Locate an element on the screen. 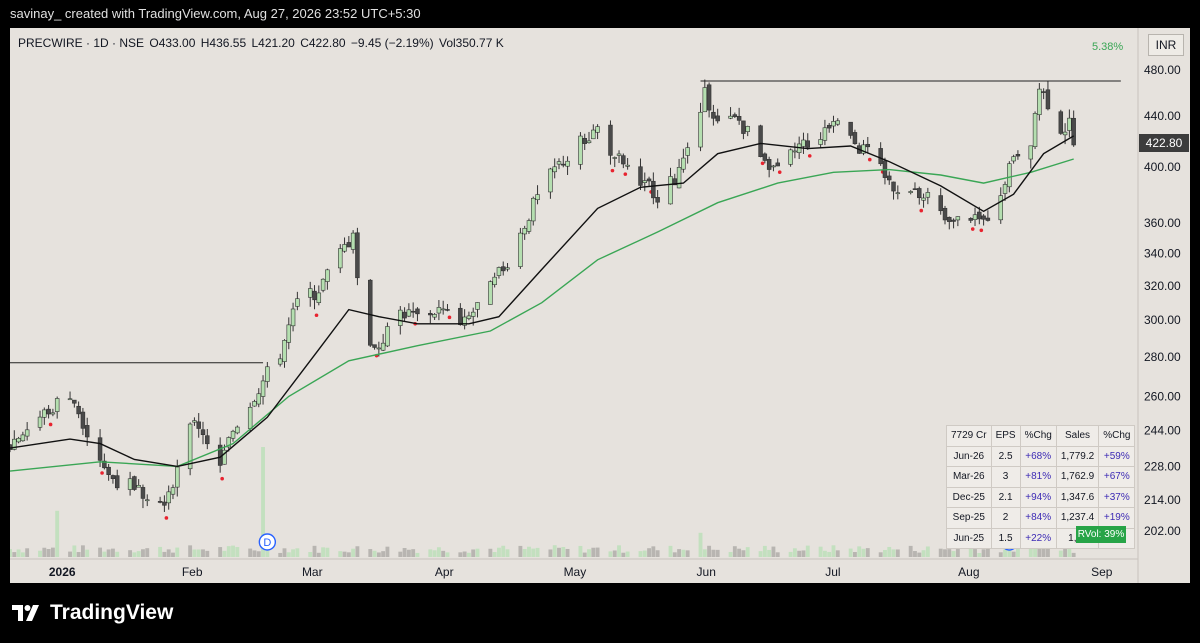 The height and width of the screenshot is (643, 1200). brand-logo: TradingView is located at coordinates (92, 613).